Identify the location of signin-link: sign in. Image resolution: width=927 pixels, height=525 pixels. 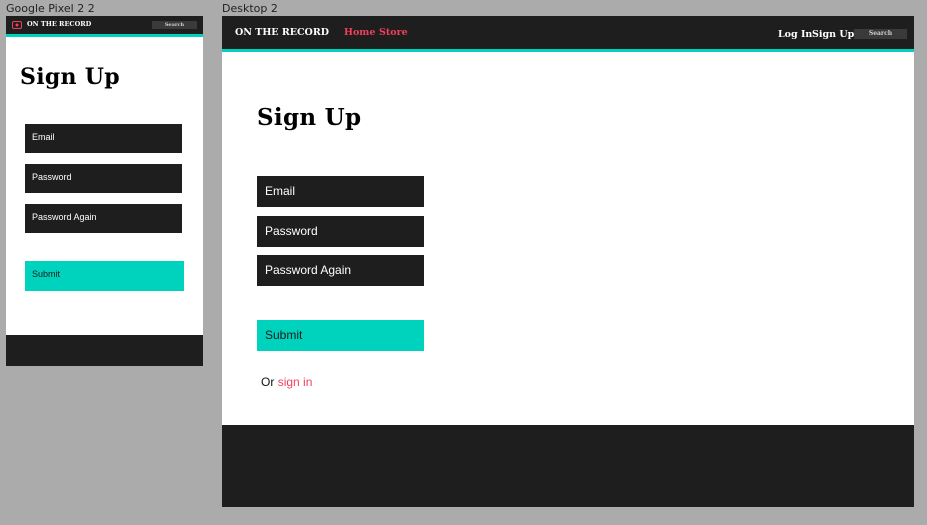
(295, 382).